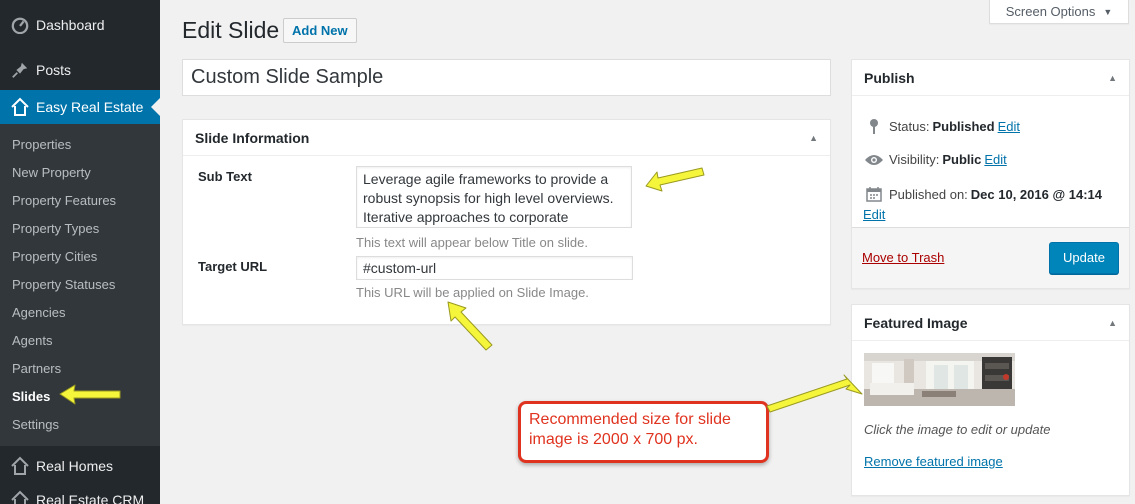  What do you see at coordinates (914, 159) in the screenshot?
I see `visibility-label: Visibility:` at bounding box center [914, 159].